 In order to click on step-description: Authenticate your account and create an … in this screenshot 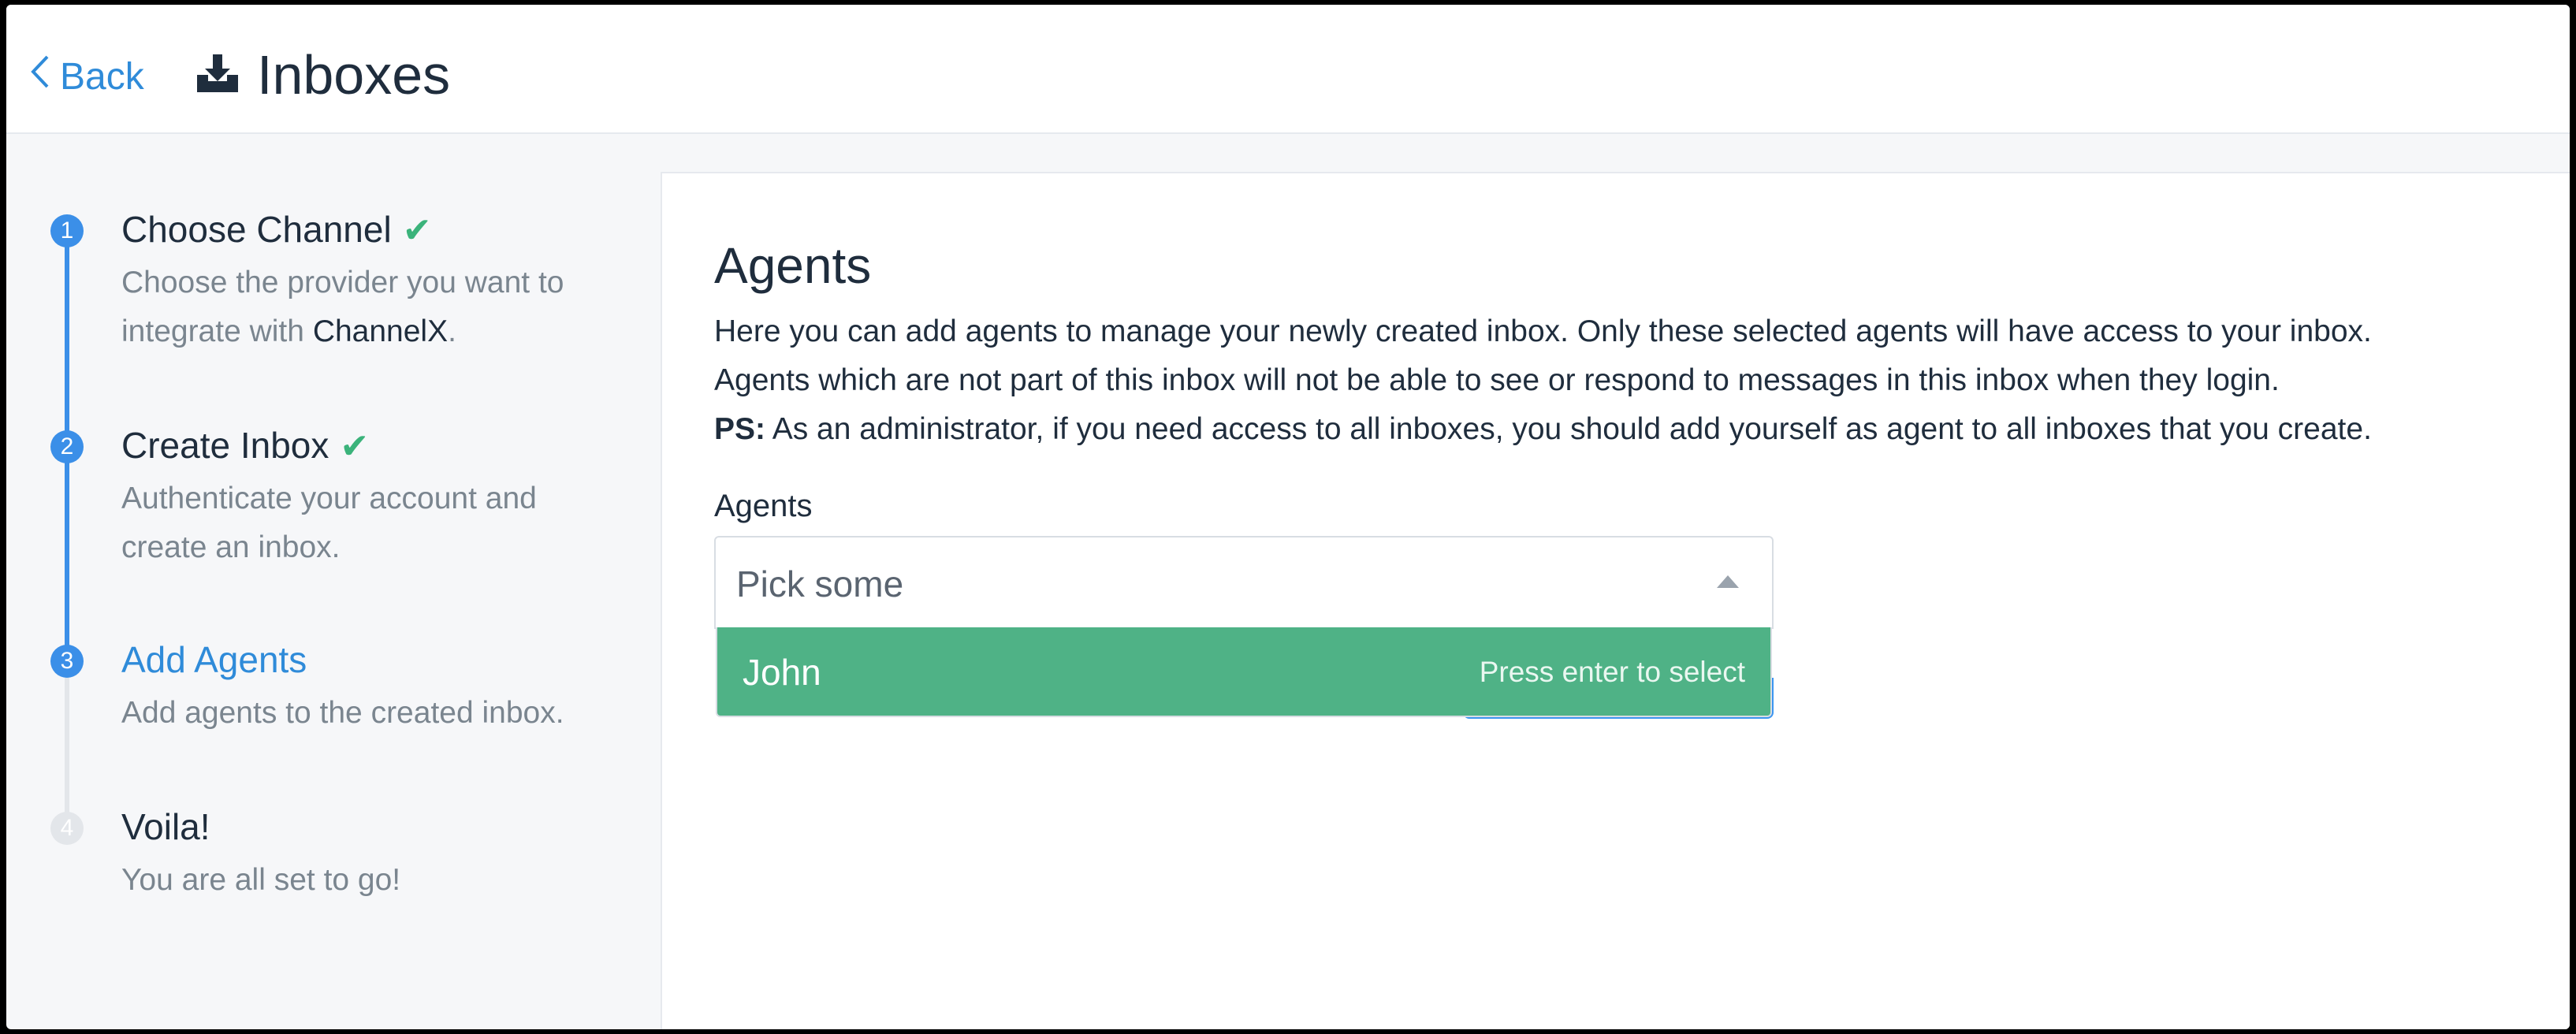, I will do `click(329, 523)`.